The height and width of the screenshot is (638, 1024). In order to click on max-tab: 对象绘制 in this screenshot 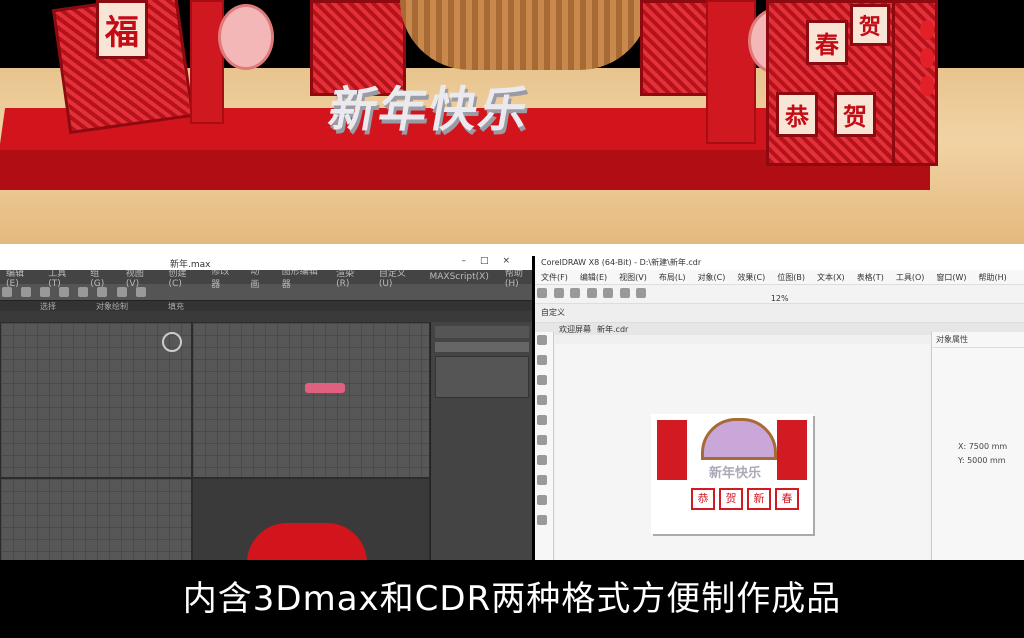, I will do `click(112, 306)`.